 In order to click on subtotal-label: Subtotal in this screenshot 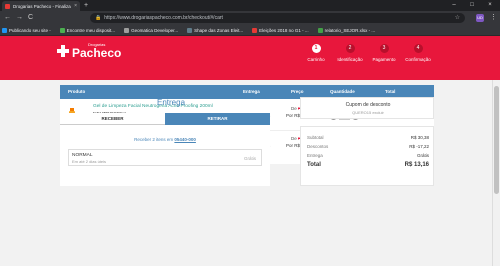, I will do `click(315, 137)`.